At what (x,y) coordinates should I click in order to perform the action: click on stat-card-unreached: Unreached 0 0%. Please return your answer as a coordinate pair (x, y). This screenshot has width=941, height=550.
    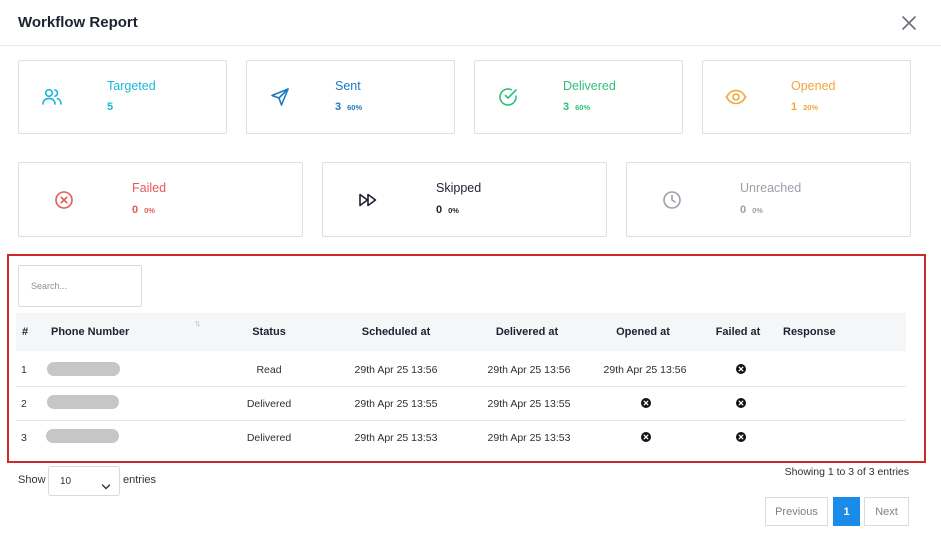
    Looking at the image, I should click on (768, 199).